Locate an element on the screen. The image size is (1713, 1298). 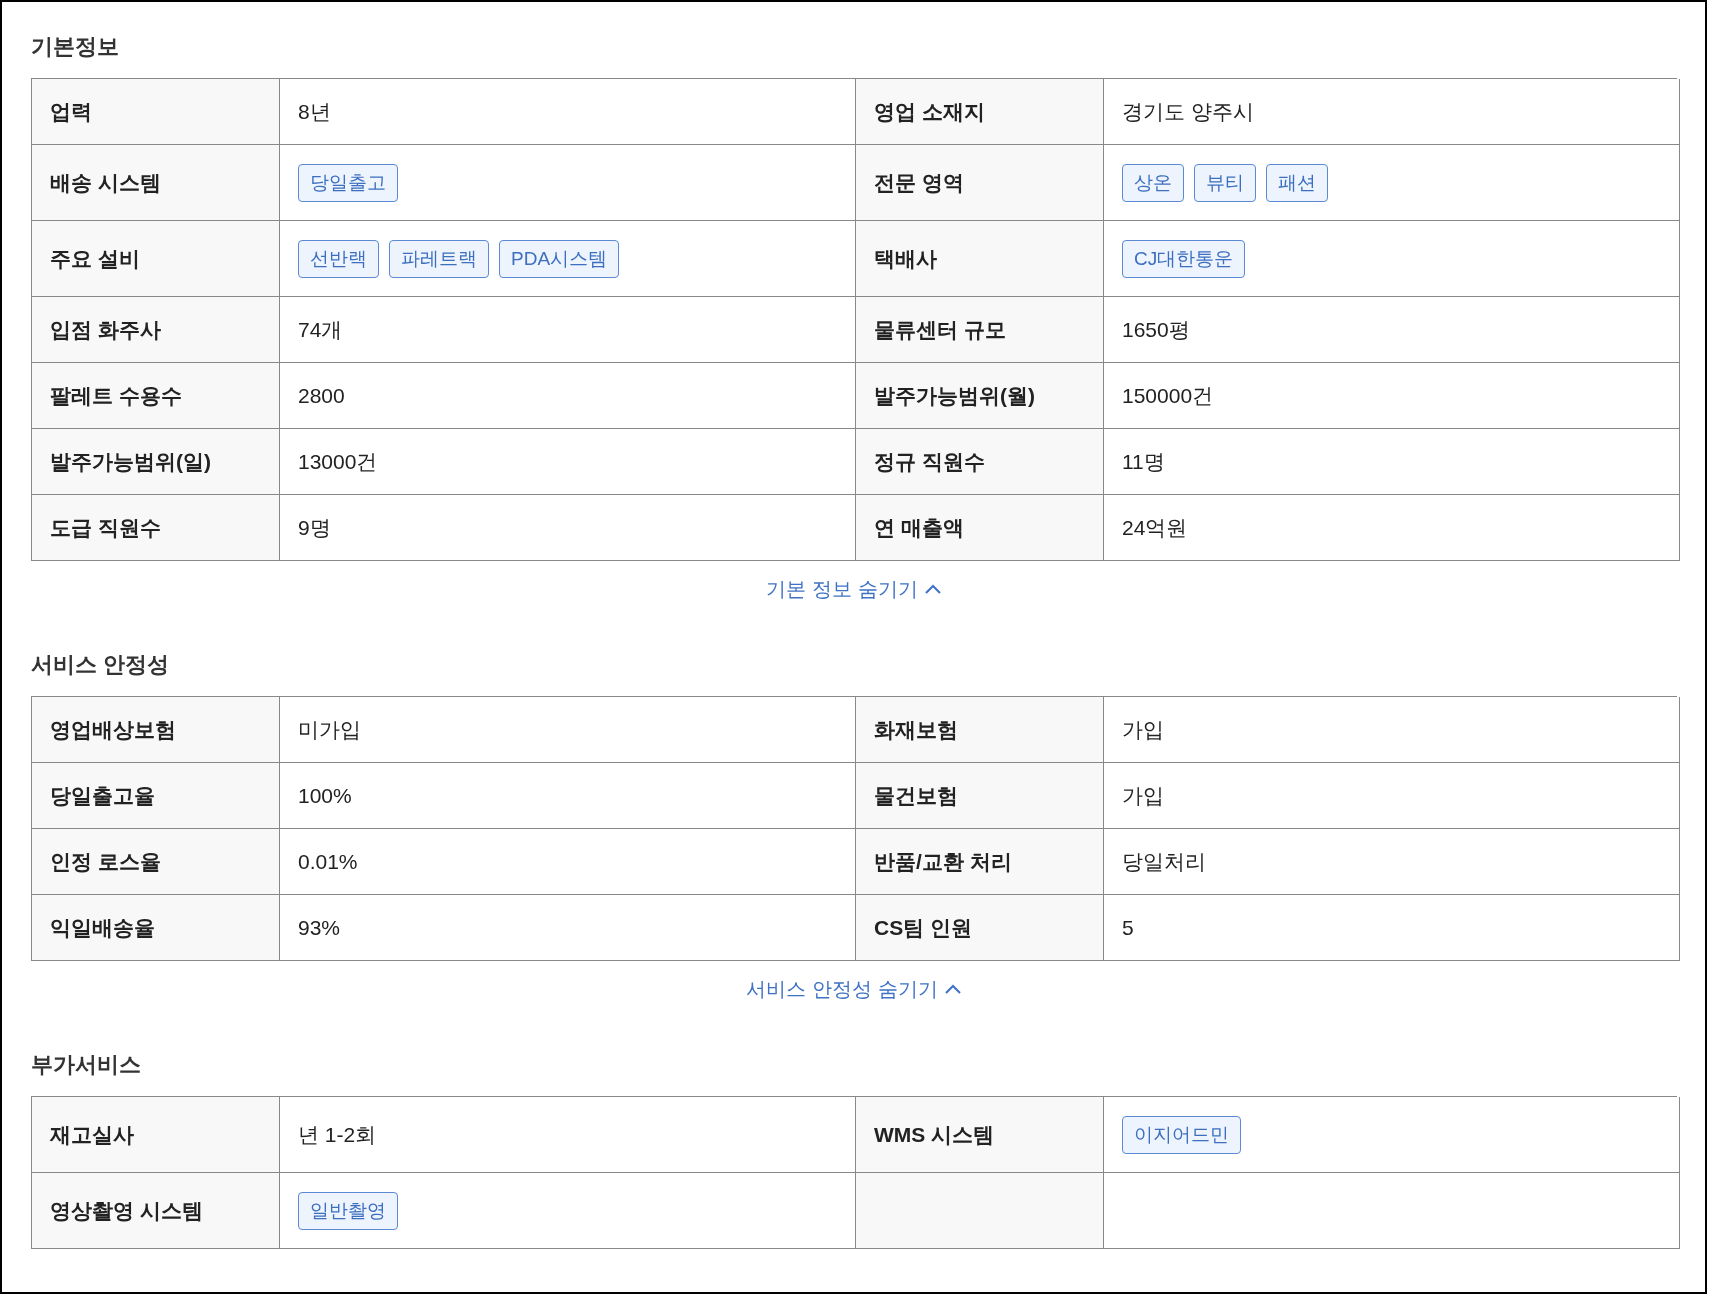
label-cell: 반품/교환 처리 is located at coordinates (980, 862).